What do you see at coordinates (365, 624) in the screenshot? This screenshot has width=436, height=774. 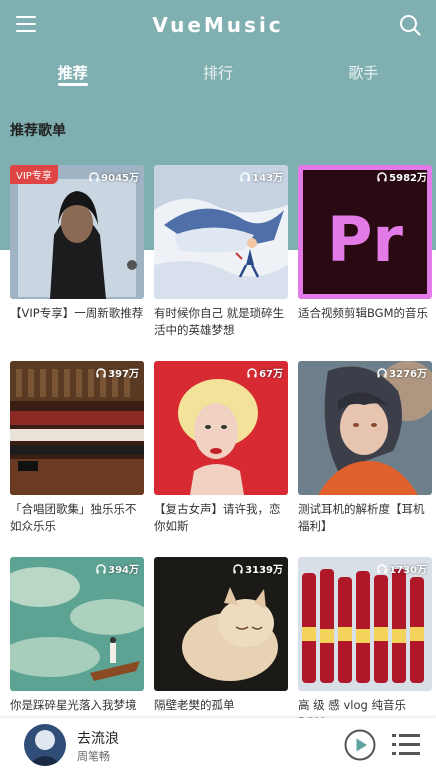 I see `playlist-cover: 1730万` at bounding box center [365, 624].